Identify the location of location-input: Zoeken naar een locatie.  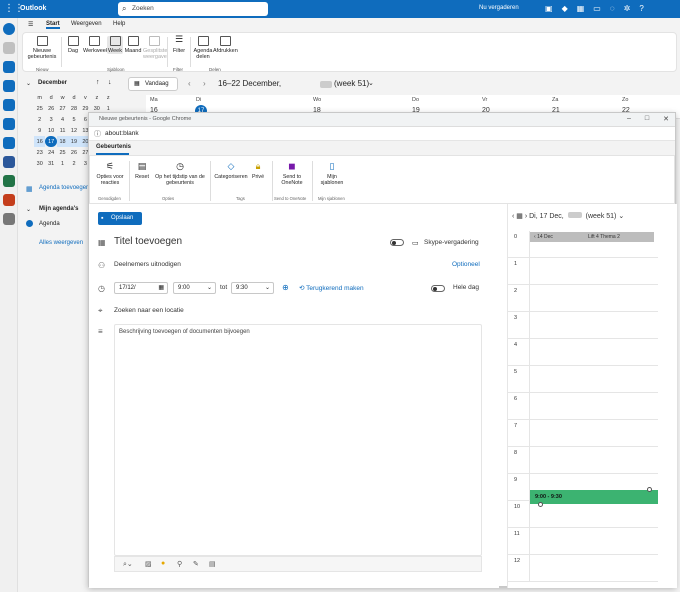
(149, 310).